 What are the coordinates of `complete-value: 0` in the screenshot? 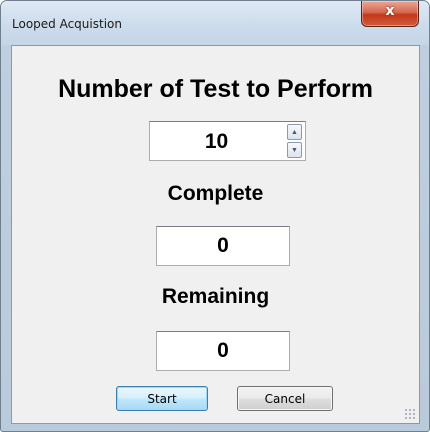 It's located at (223, 245).